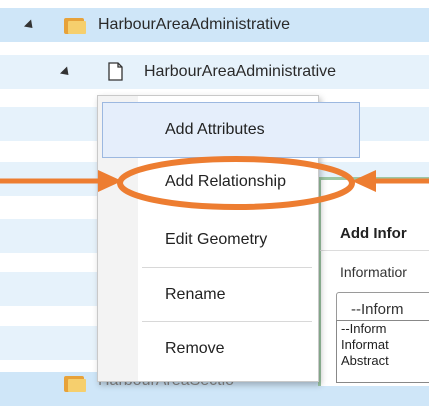 This screenshot has width=429, height=406. Describe the element at coordinates (236, 183) in the screenshot. I see `highlight-ellipse` at that location.